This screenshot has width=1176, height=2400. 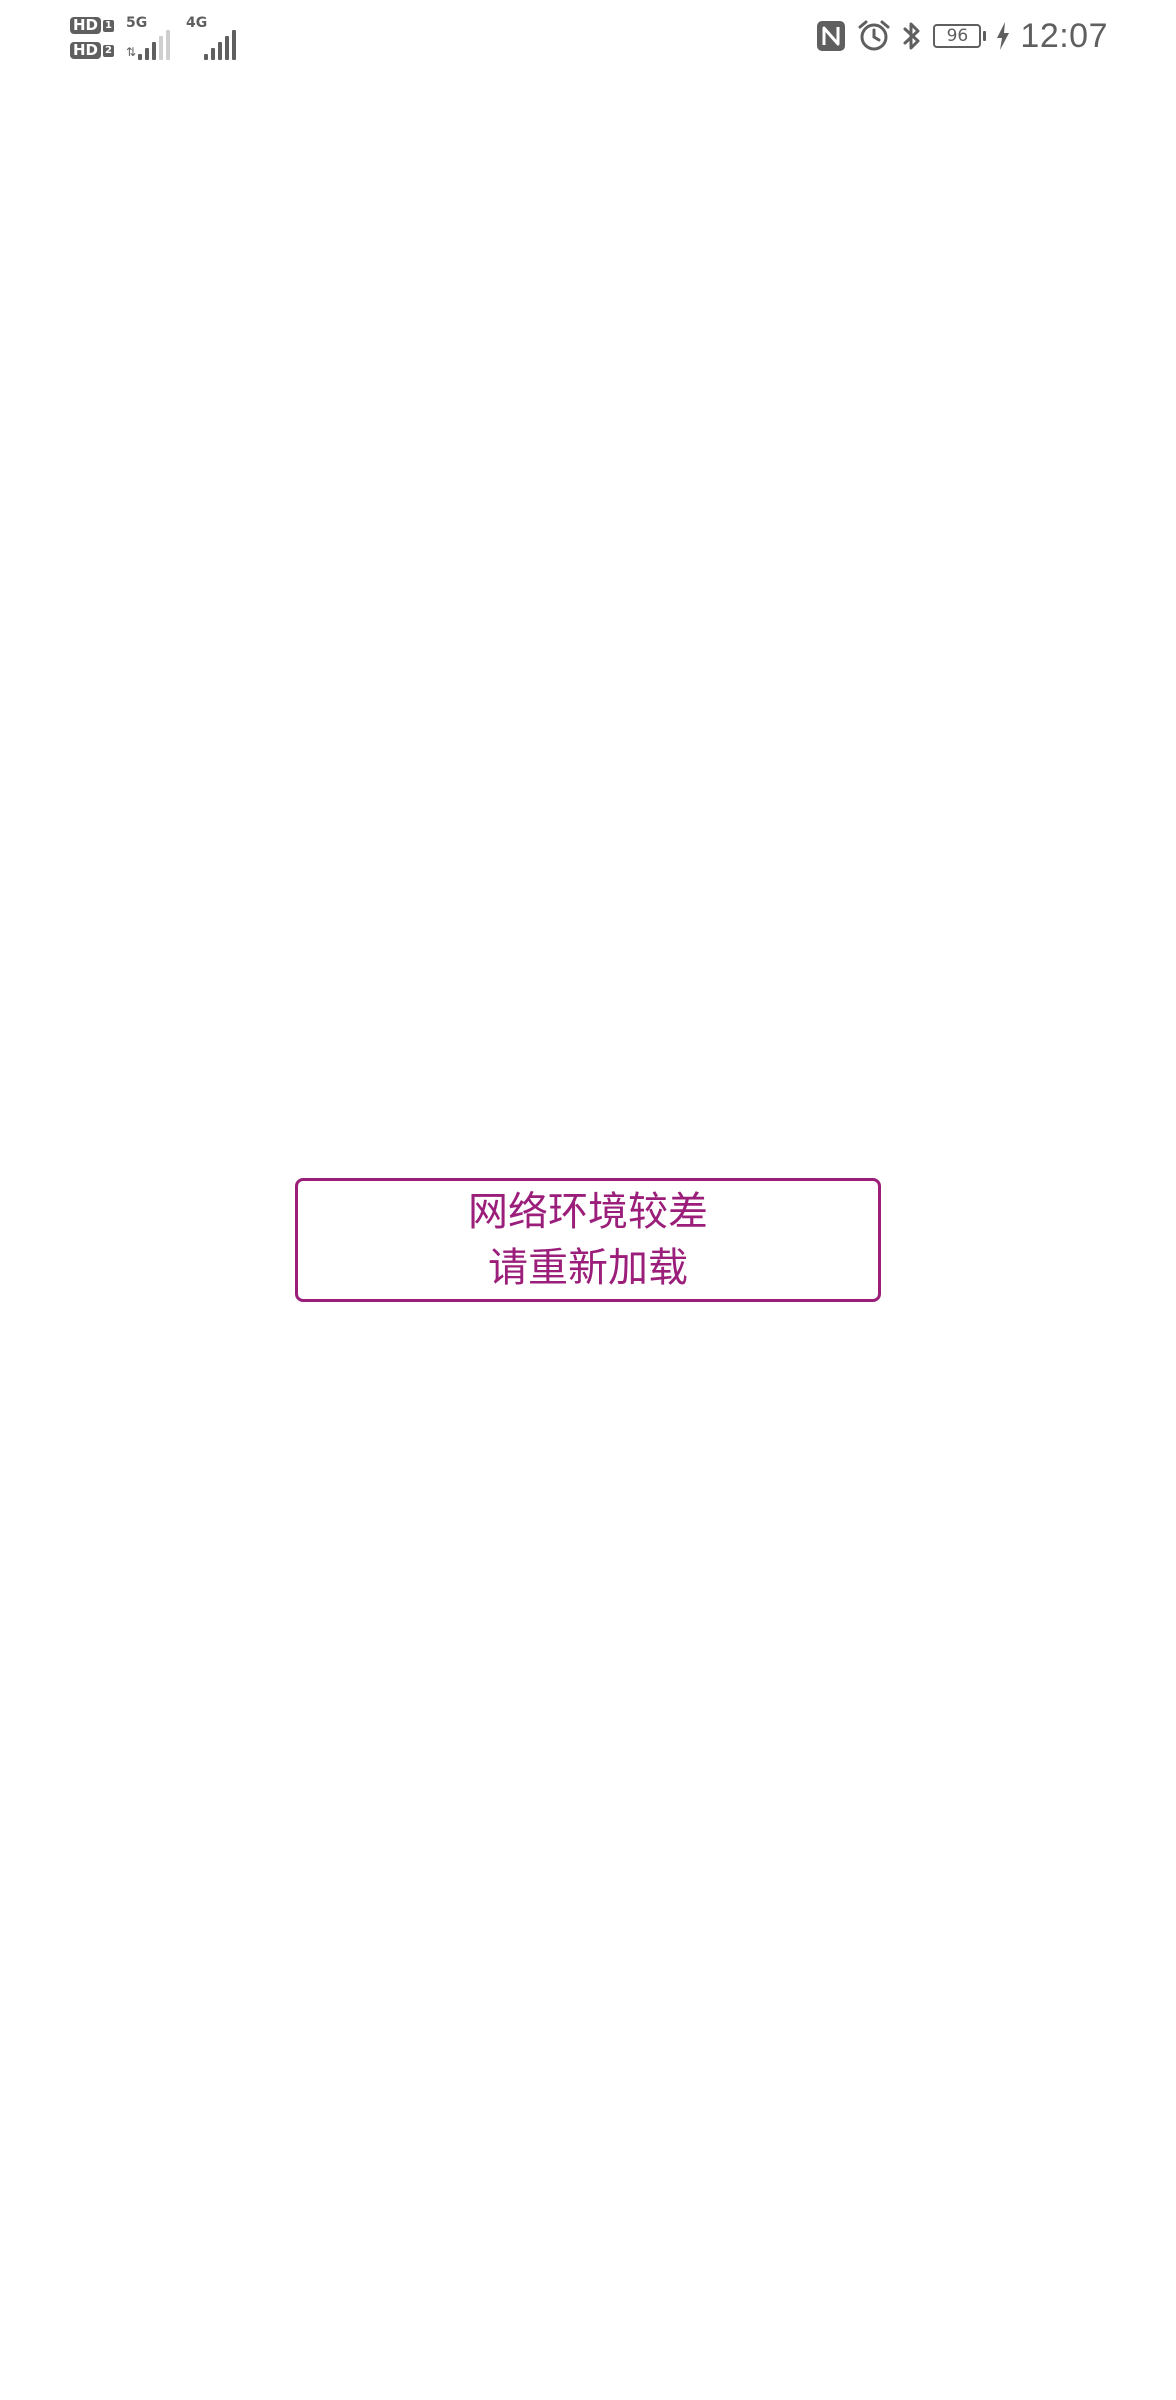 What do you see at coordinates (588, 1268) in the screenshot?
I see `reload-prompt: 请重新加载` at bounding box center [588, 1268].